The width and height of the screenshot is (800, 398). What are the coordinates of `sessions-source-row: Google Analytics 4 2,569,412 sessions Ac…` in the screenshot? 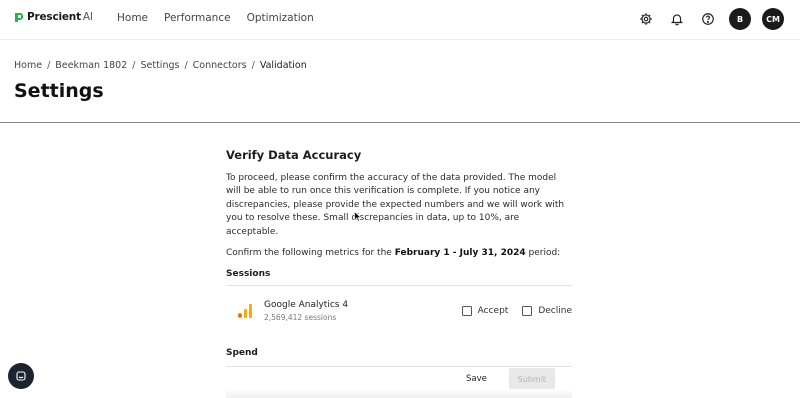 It's located at (399, 311).